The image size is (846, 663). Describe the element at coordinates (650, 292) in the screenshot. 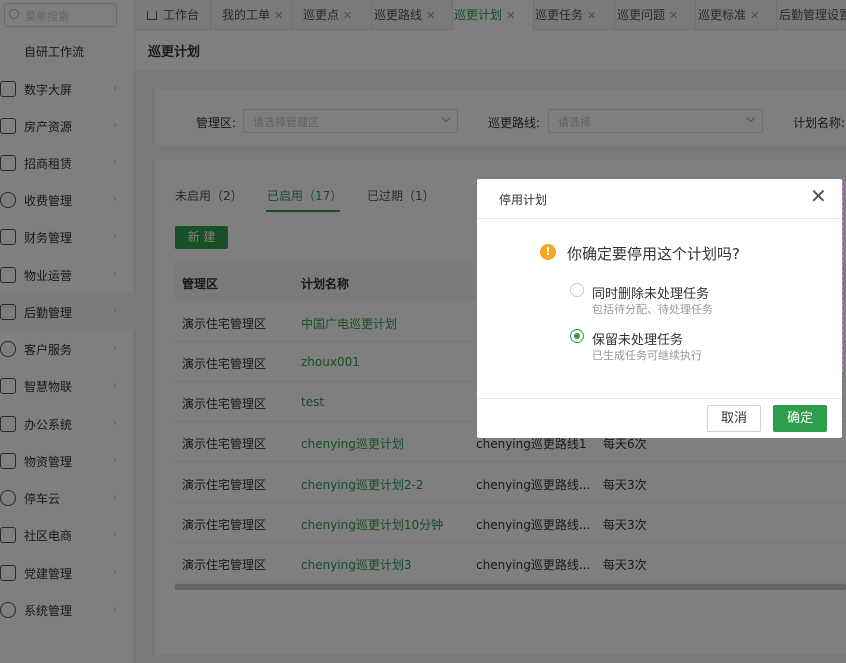

I see `option-delete-label: 同时删除未处理任务` at that location.